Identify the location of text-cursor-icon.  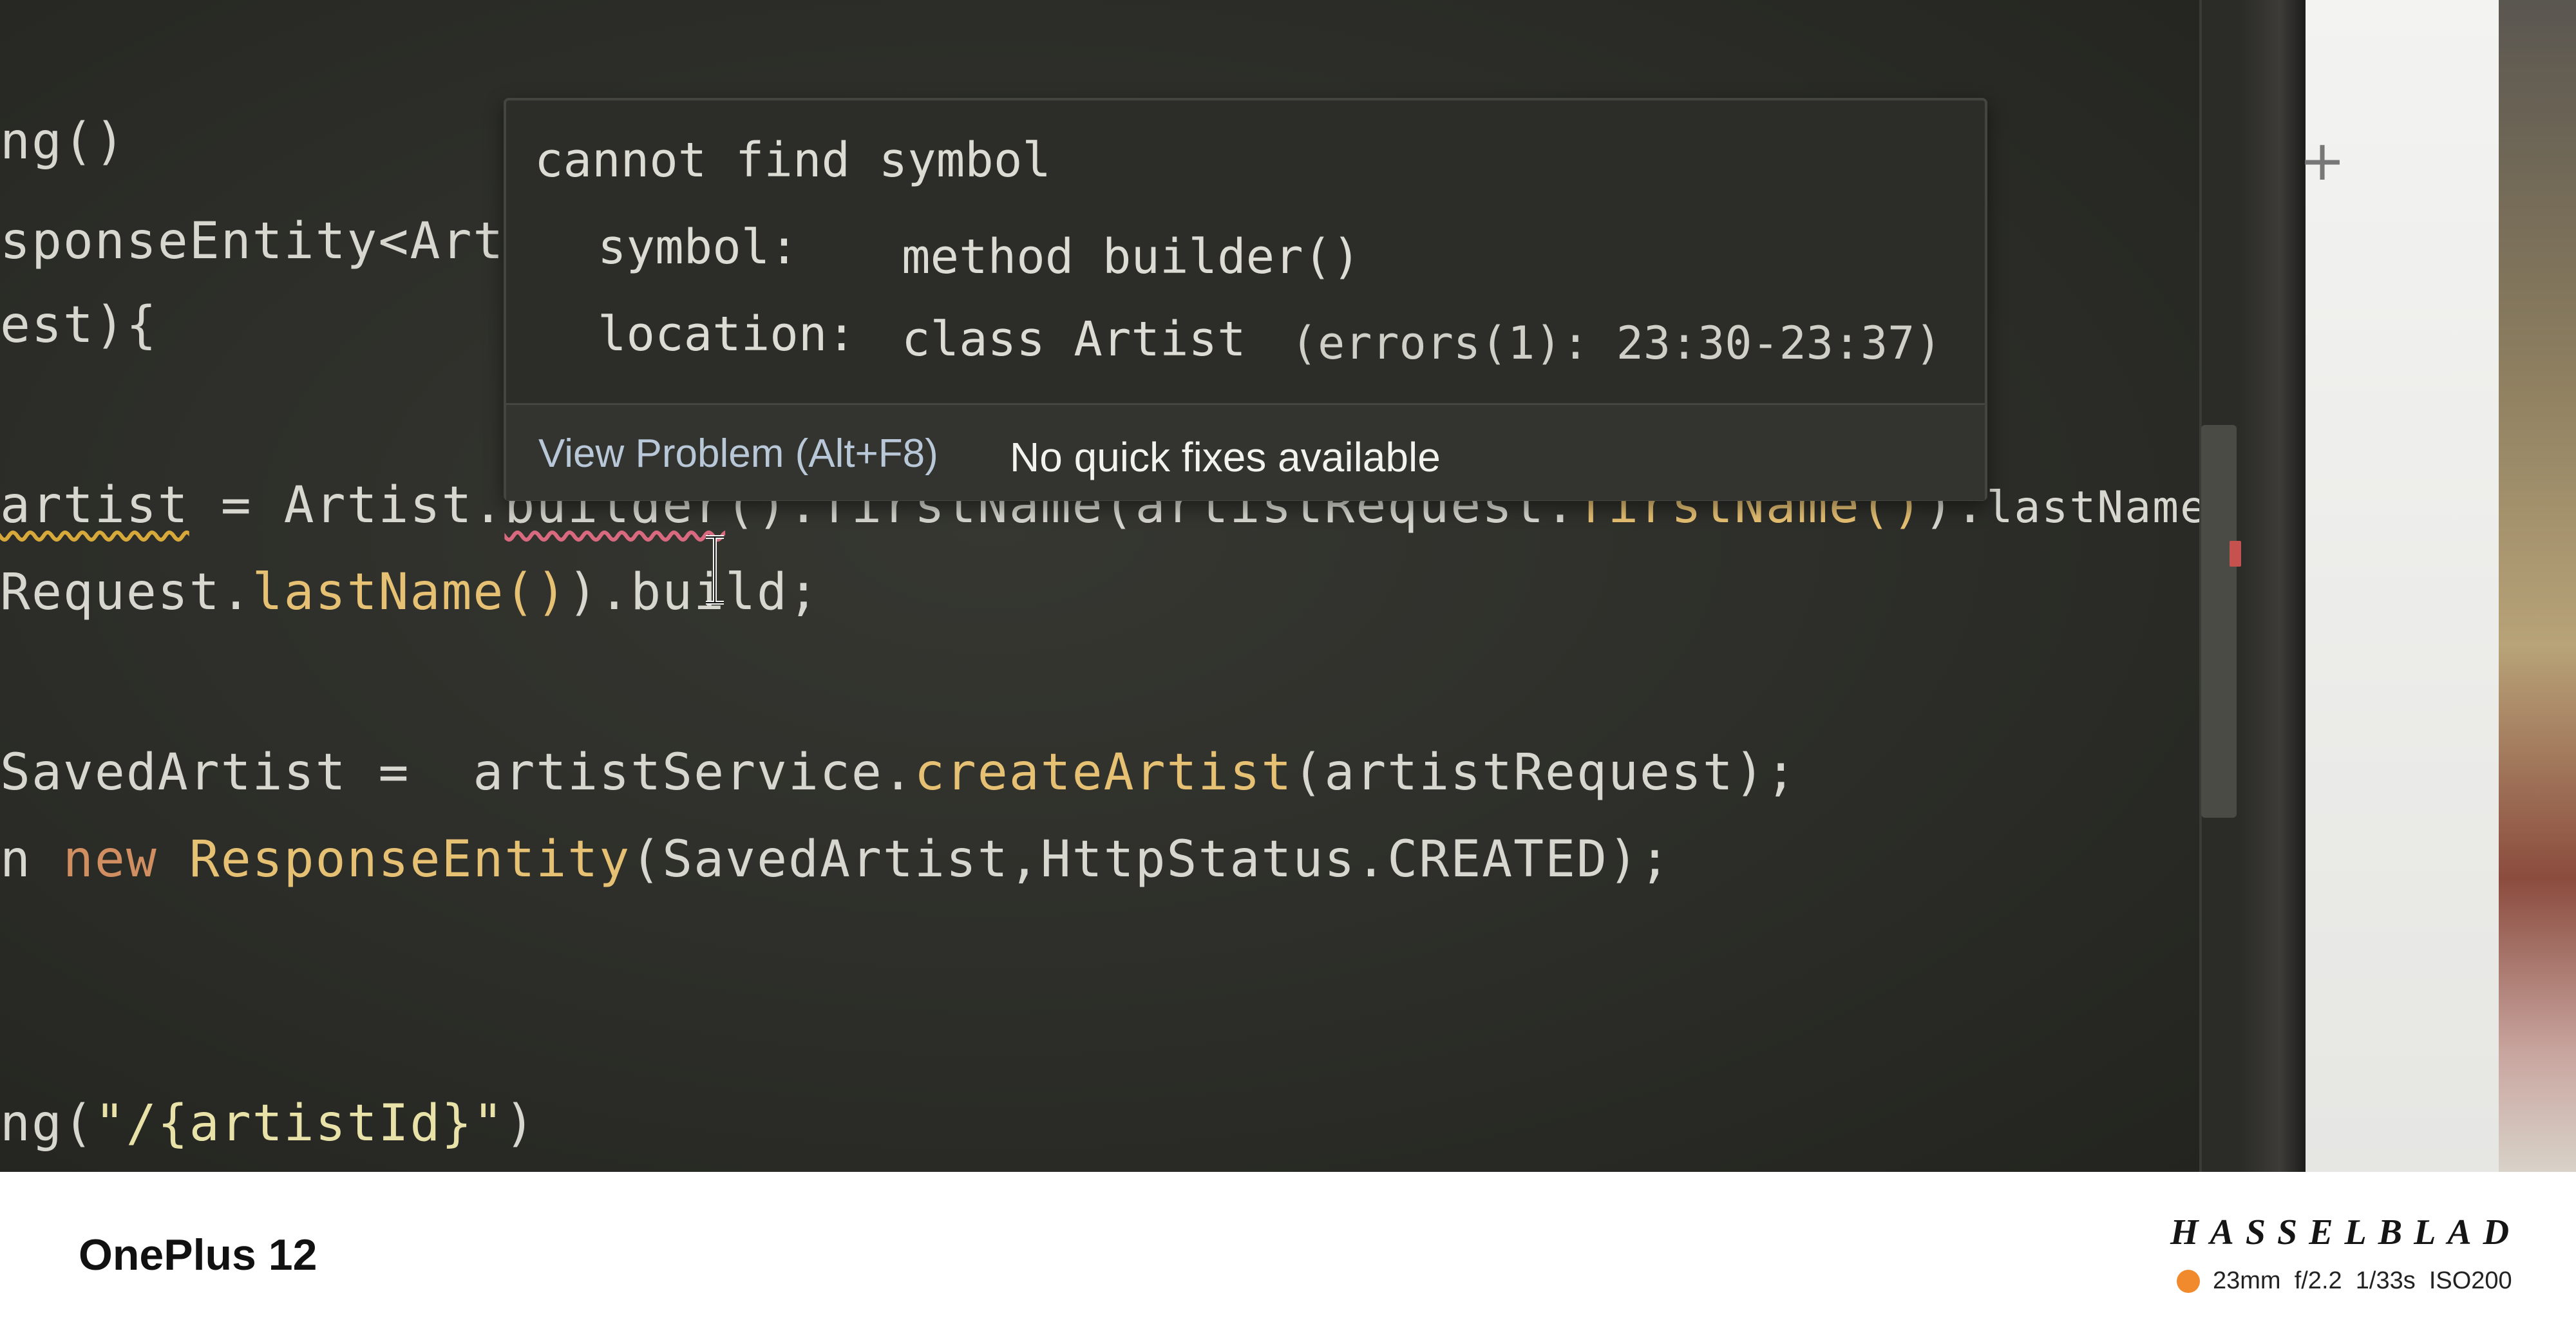
(715, 570).